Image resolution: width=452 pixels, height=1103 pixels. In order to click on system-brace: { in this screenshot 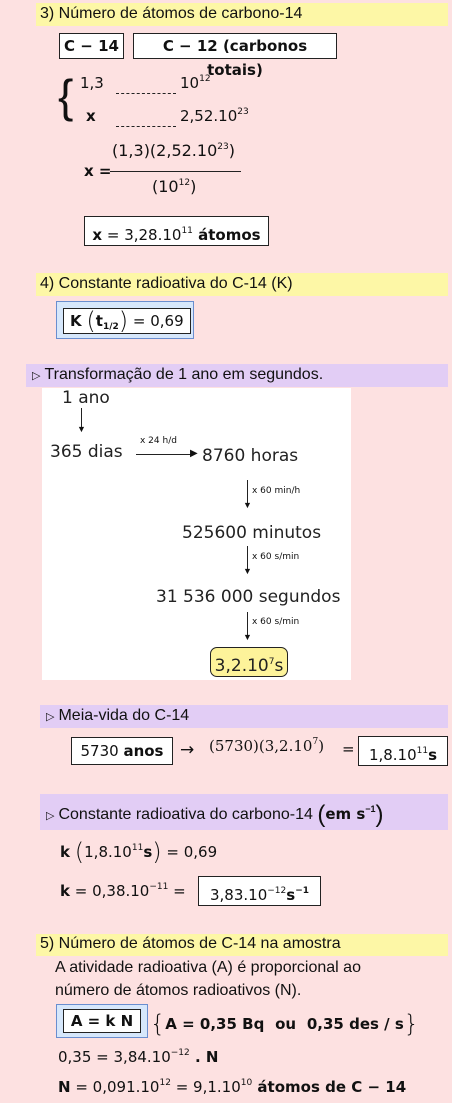, I will do `click(66, 96)`.